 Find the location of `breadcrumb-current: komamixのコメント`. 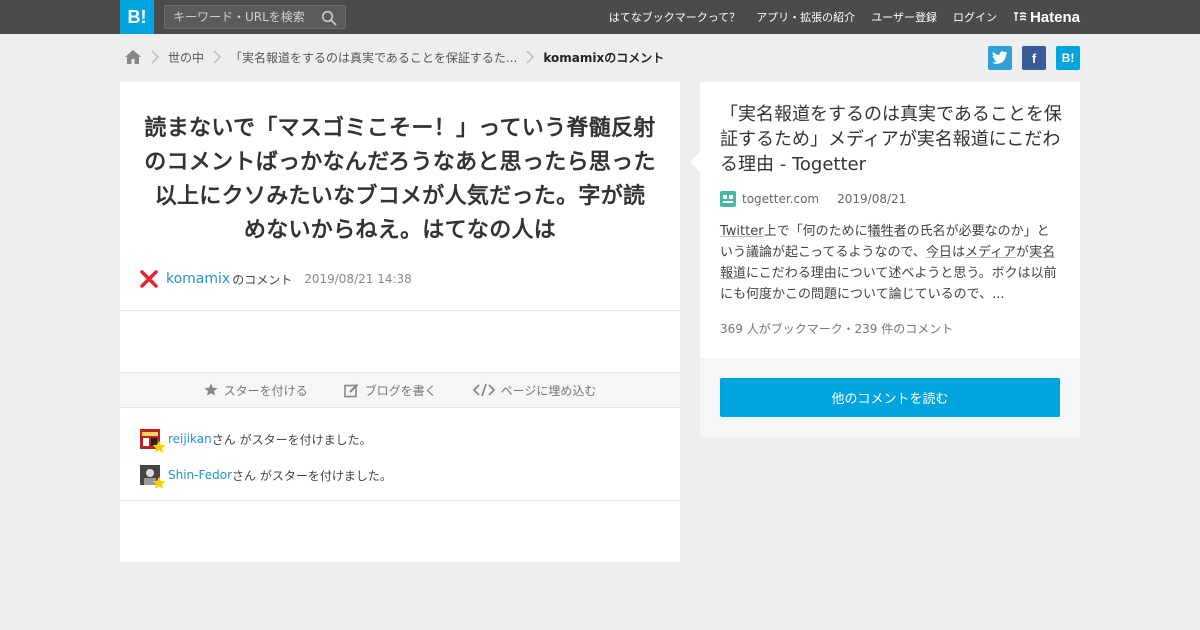

breadcrumb-current: komamixのコメント is located at coordinates (604, 57).